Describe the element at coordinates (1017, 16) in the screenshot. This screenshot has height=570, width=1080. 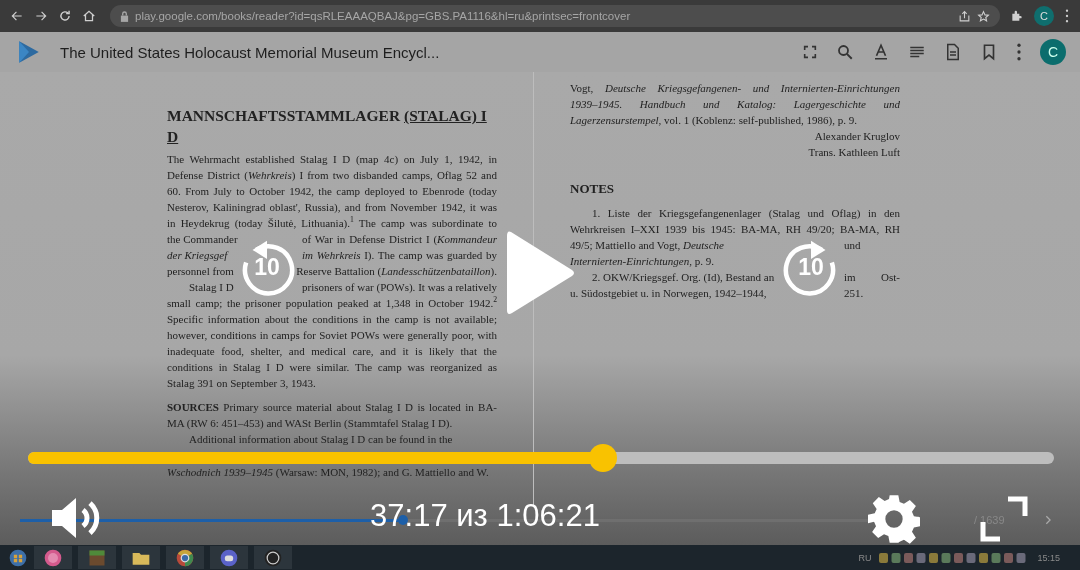
I see `puzzle-icon` at that location.